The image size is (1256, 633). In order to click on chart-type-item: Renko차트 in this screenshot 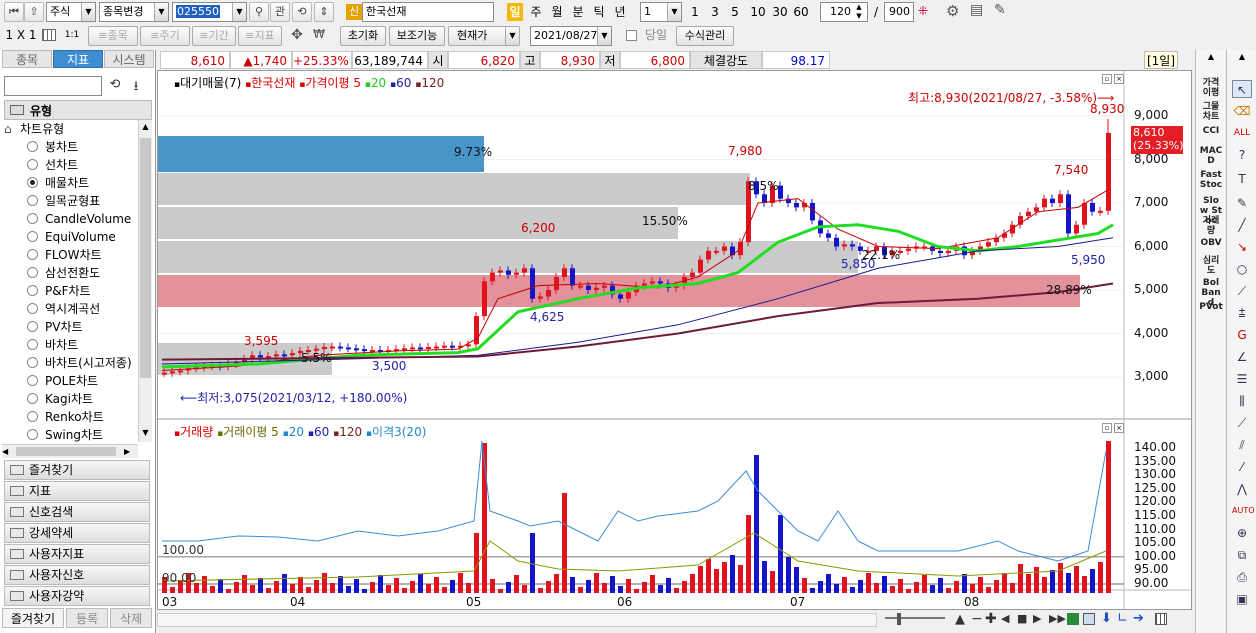, I will do `click(69, 417)`.